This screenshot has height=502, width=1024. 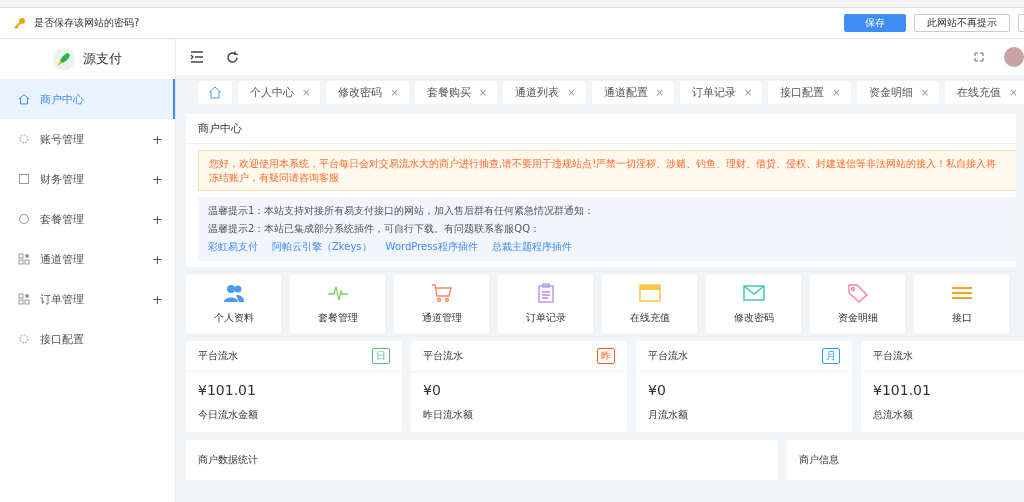 What do you see at coordinates (753, 293) in the screenshot?
I see `mail-icon` at bounding box center [753, 293].